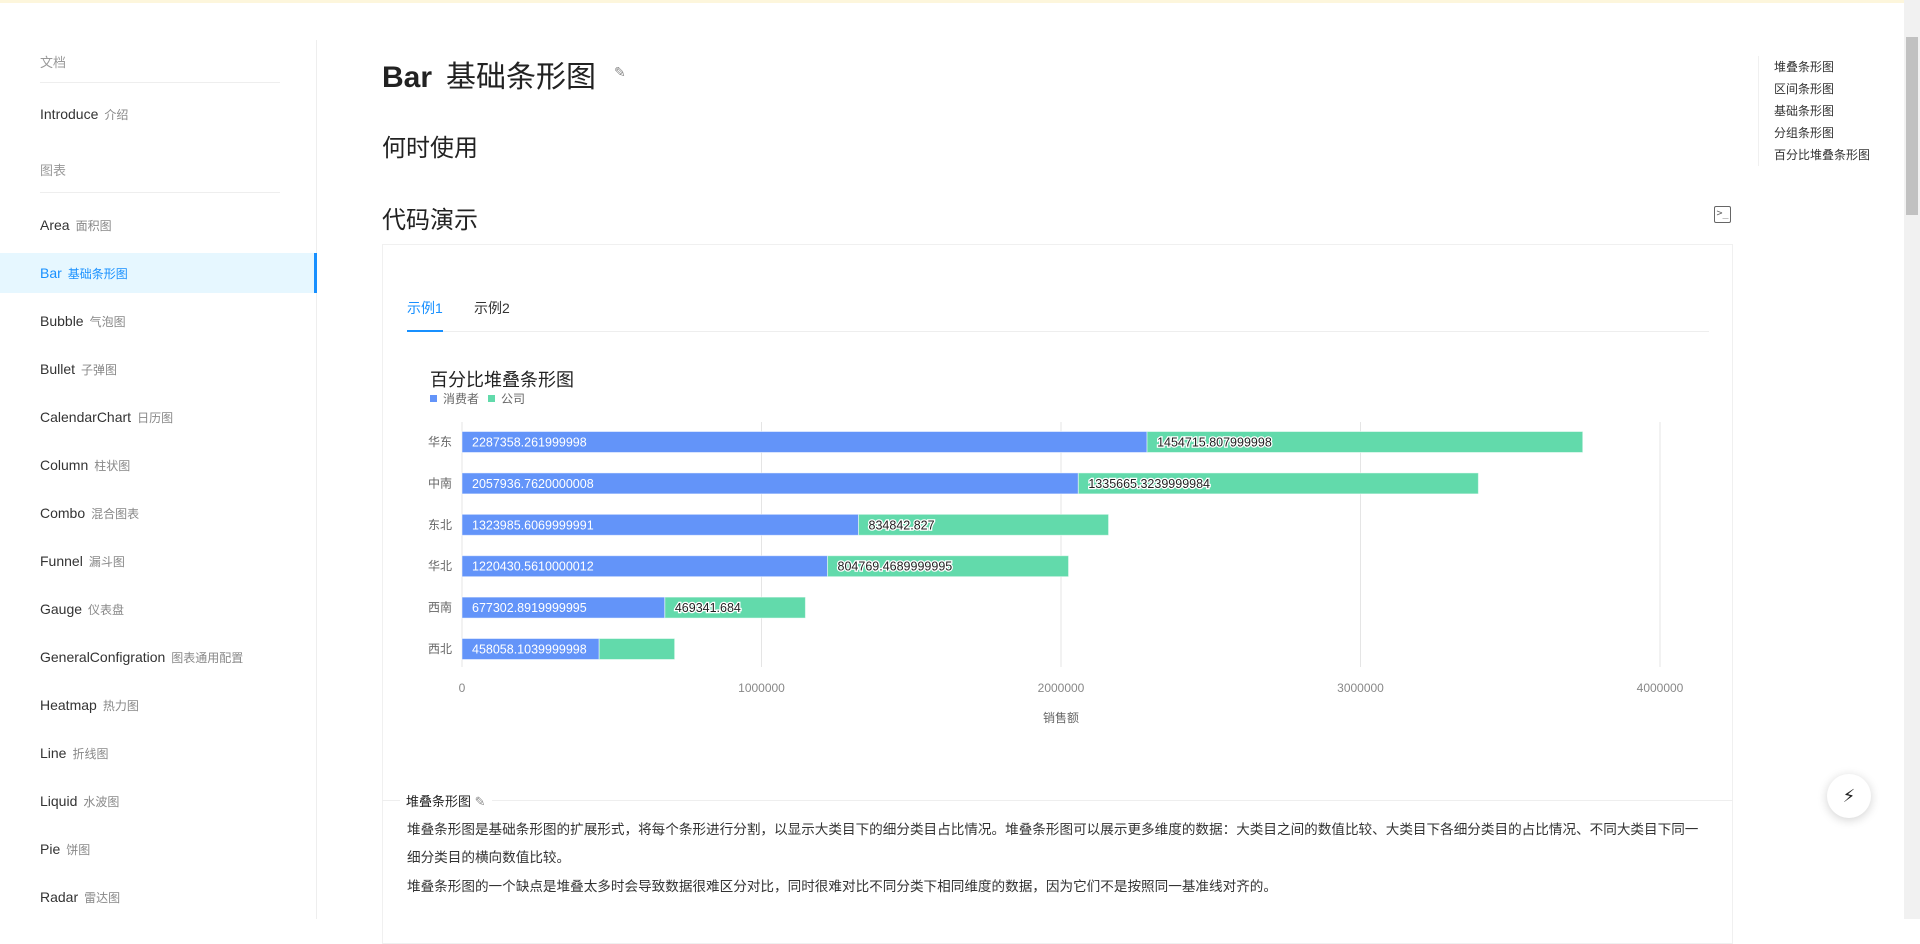  What do you see at coordinates (533, 484) in the screenshot?
I see `data-label: 2057936.7620000008` at bounding box center [533, 484].